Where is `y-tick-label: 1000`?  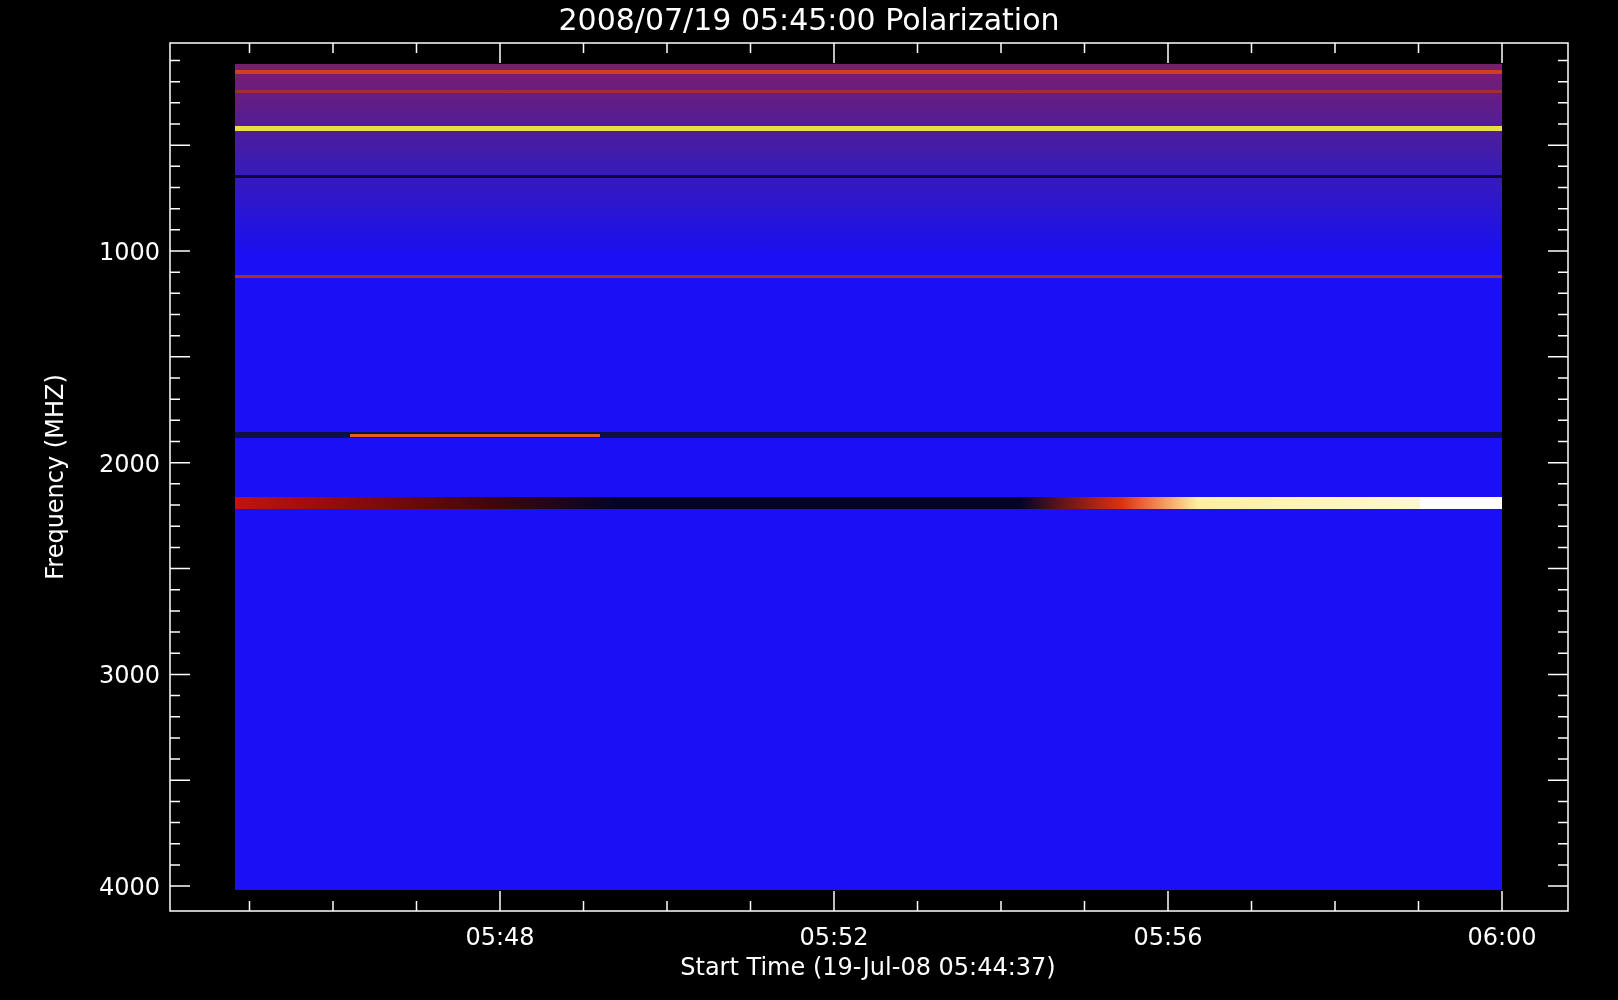 y-tick-label: 1000 is located at coordinates (129, 252).